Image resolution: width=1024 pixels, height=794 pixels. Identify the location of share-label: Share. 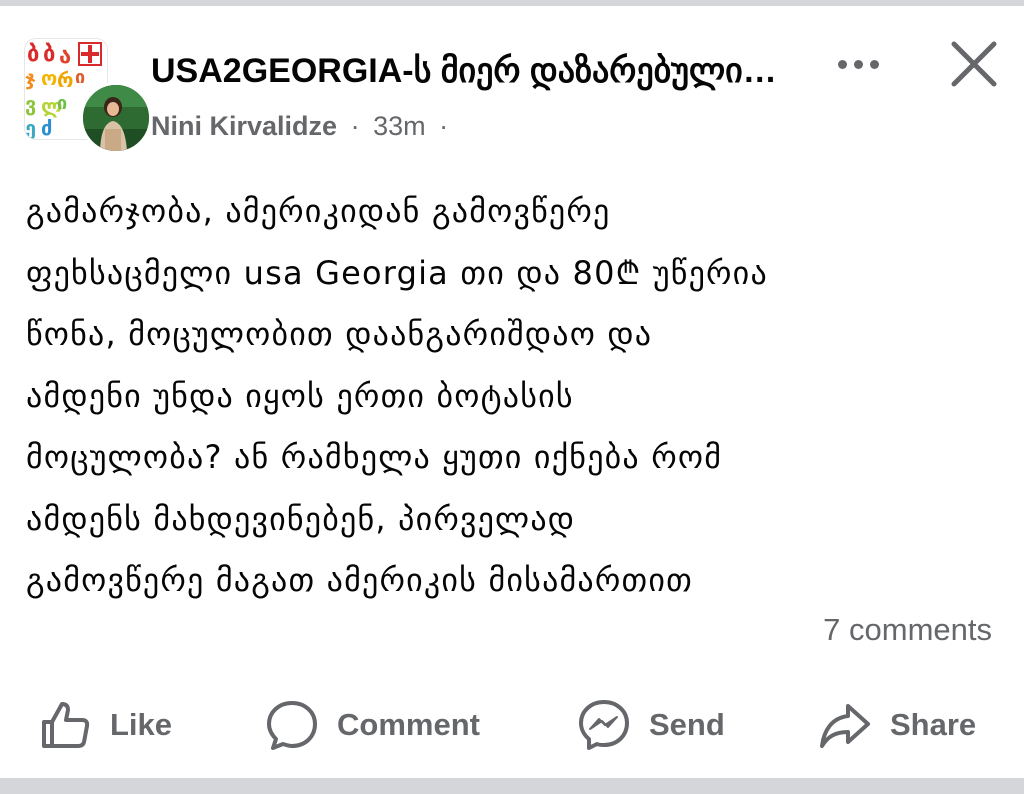
(933, 724).